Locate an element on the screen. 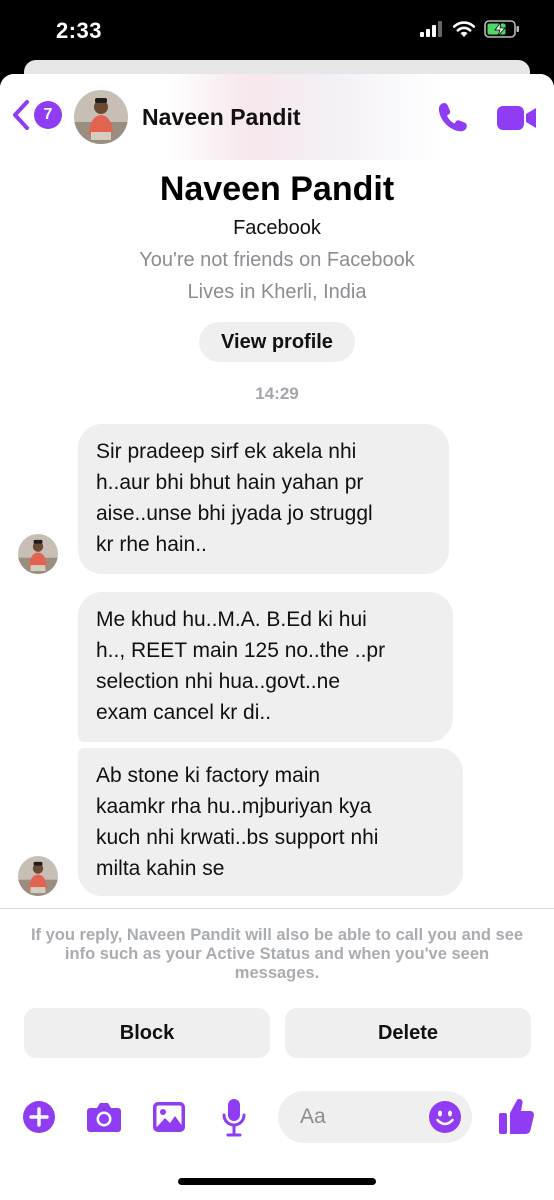  status-icons is located at coordinates (470, 29).